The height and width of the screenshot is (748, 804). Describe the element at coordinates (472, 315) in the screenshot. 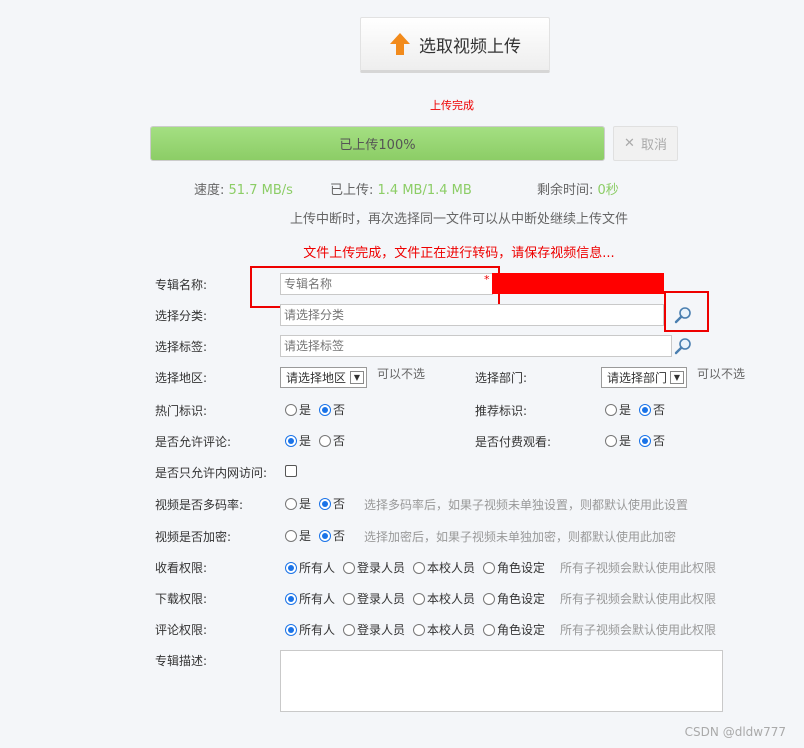

I see `category-input` at that location.